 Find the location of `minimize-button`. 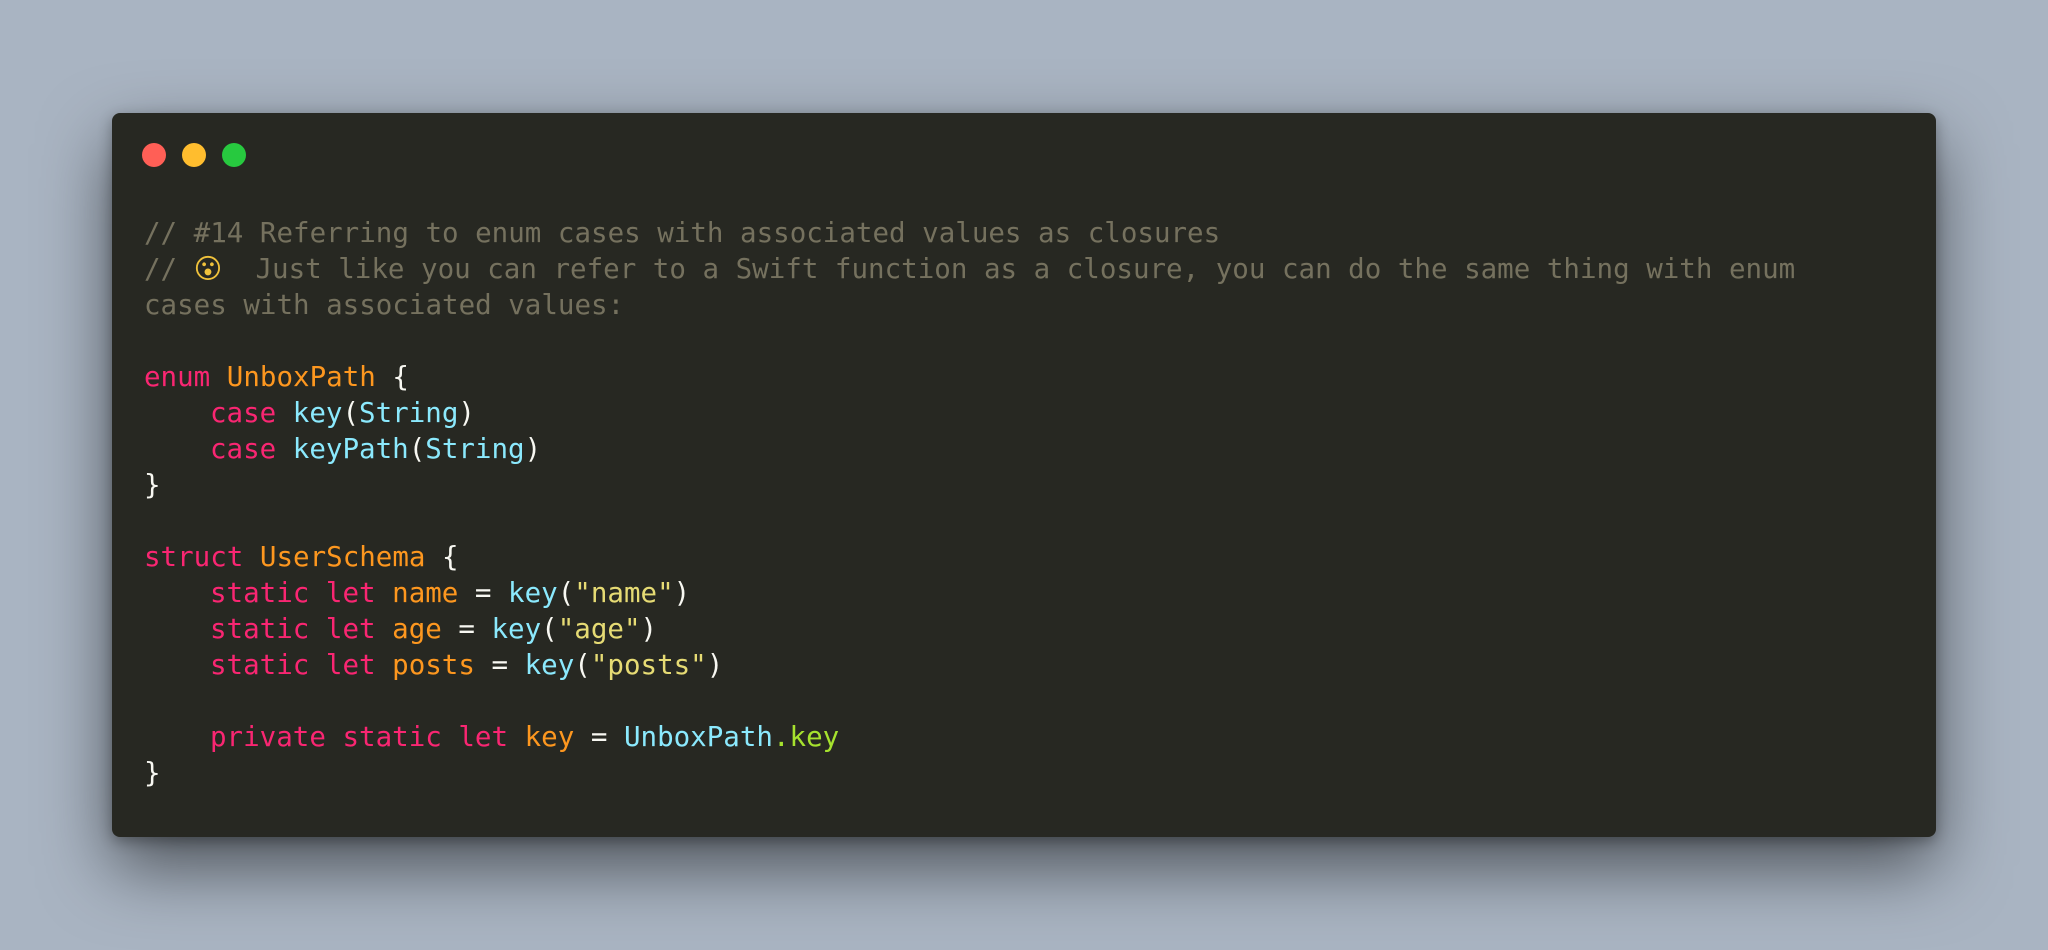

minimize-button is located at coordinates (194, 155).